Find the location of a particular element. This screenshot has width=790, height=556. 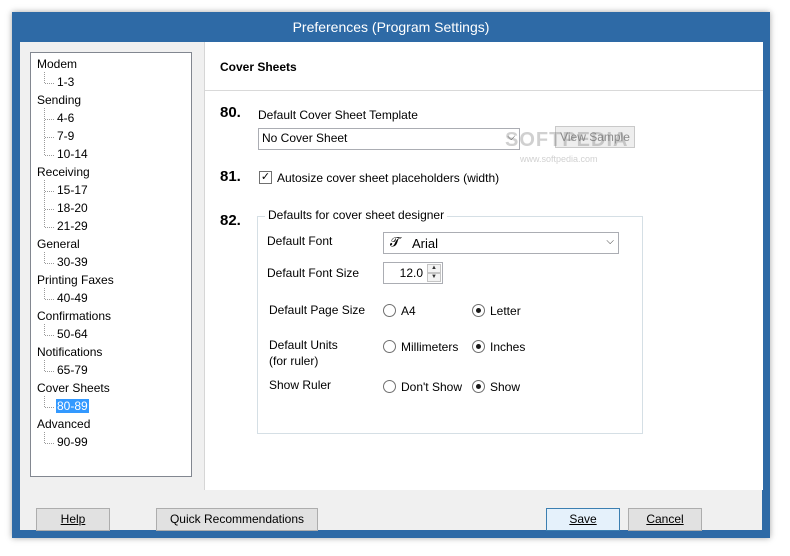

page-size-a4-label: A4 is located at coordinates (408, 311).